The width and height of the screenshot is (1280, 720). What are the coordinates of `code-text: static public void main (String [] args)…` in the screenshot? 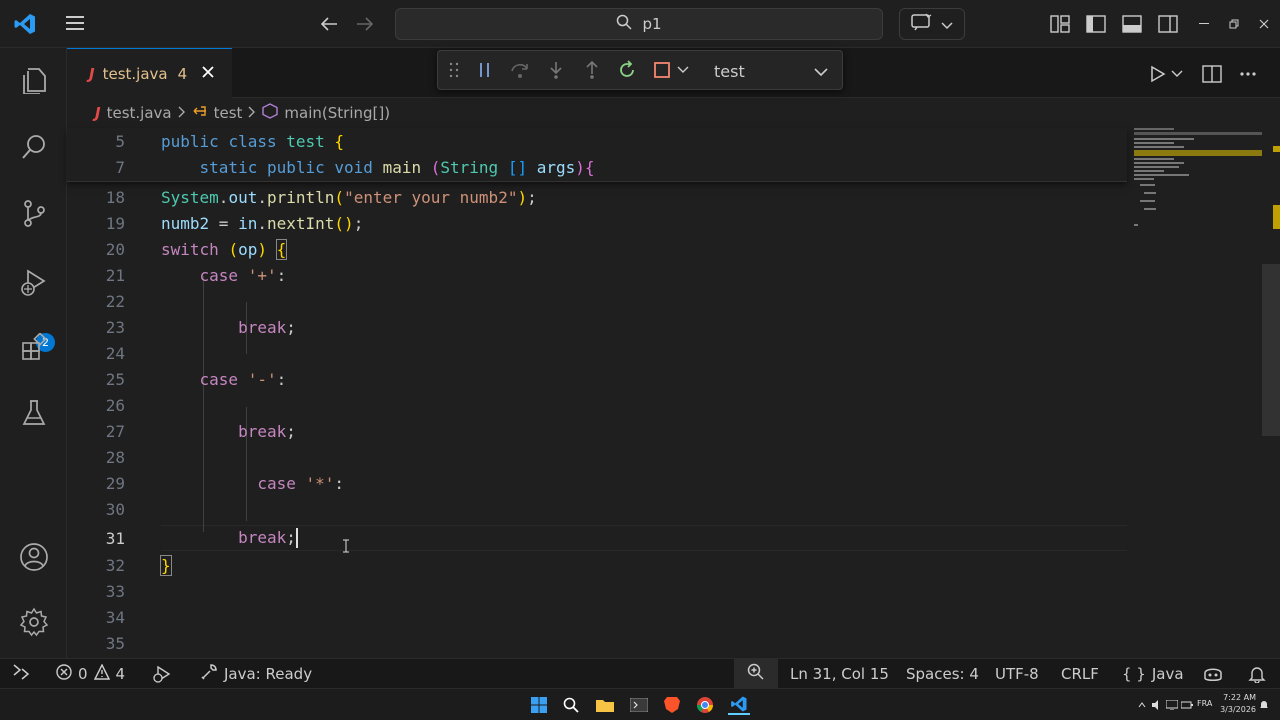 It's located at (378, 167).